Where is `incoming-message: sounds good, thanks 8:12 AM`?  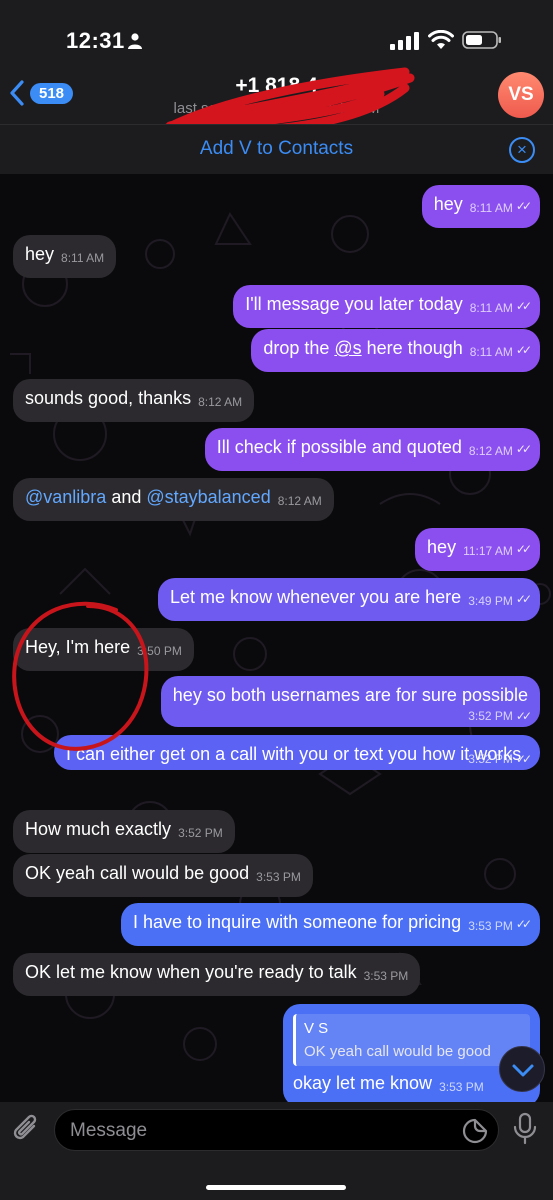
incoming-message: sounds good, thanks 8:12 AM is located at coordinates (134, 400).